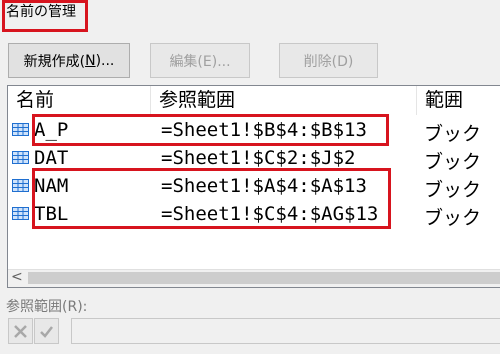  Describe the element at coordinates (17, 277) in the screenshot. I see `scroll-left-arrow: <` at that location.